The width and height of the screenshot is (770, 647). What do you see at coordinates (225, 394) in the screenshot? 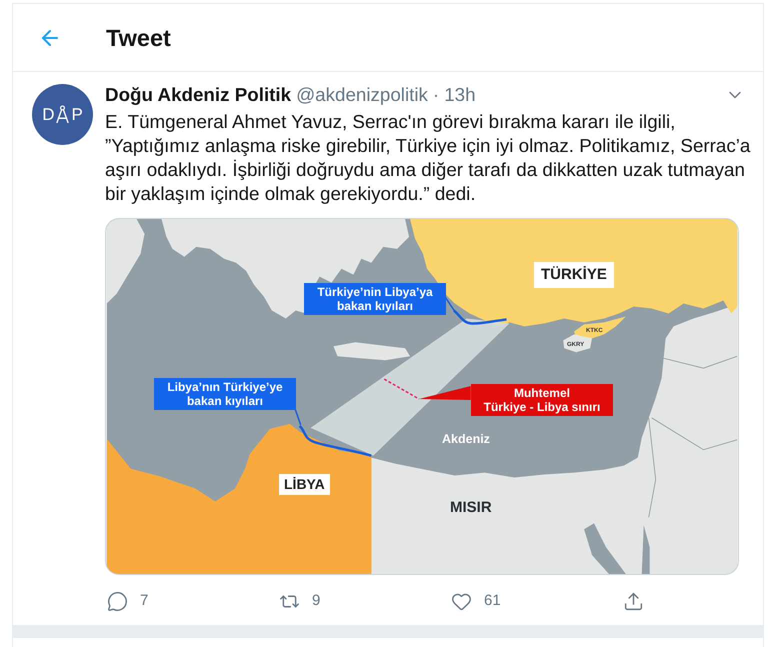
I see `map-callout: Libya’nın Türkiye’ye bakan kıyıları` at bounding box center [225, 394].